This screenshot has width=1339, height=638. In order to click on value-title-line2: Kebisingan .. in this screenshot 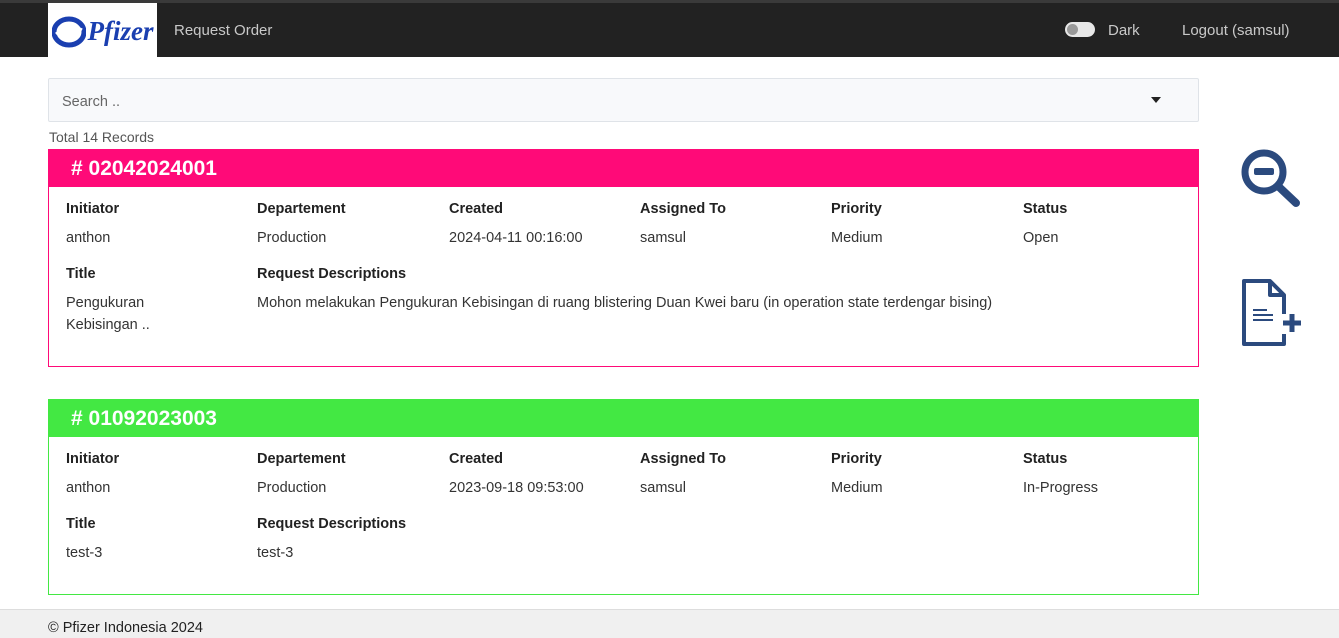, I will do `click(108, 325)`.